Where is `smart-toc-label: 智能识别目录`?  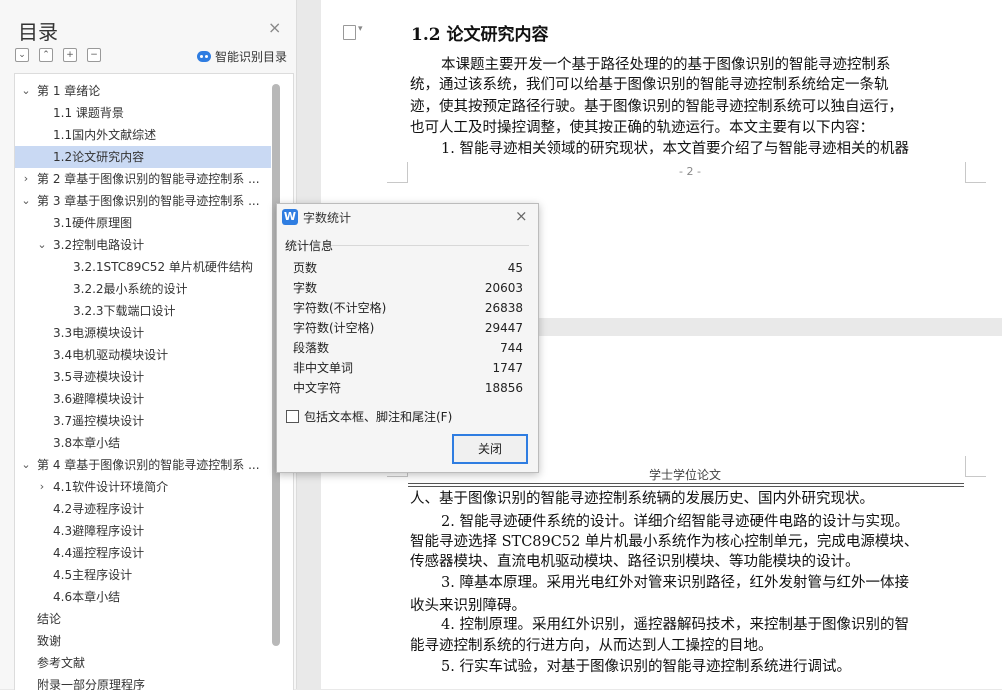 smart-toc-label: 智能识别目录 is located at coordinates (251, 57).